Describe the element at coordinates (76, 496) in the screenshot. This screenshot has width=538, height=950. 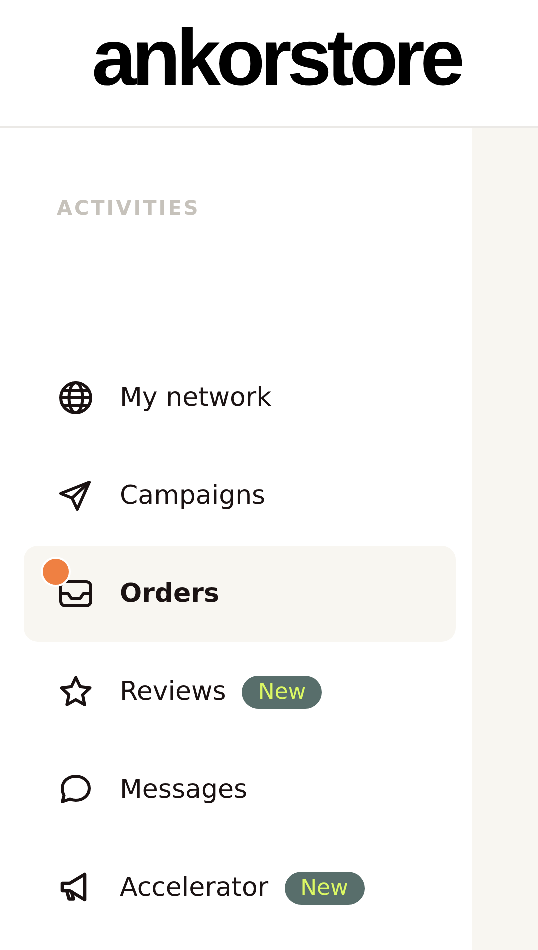
I see `paper-plane-icon` at that location.